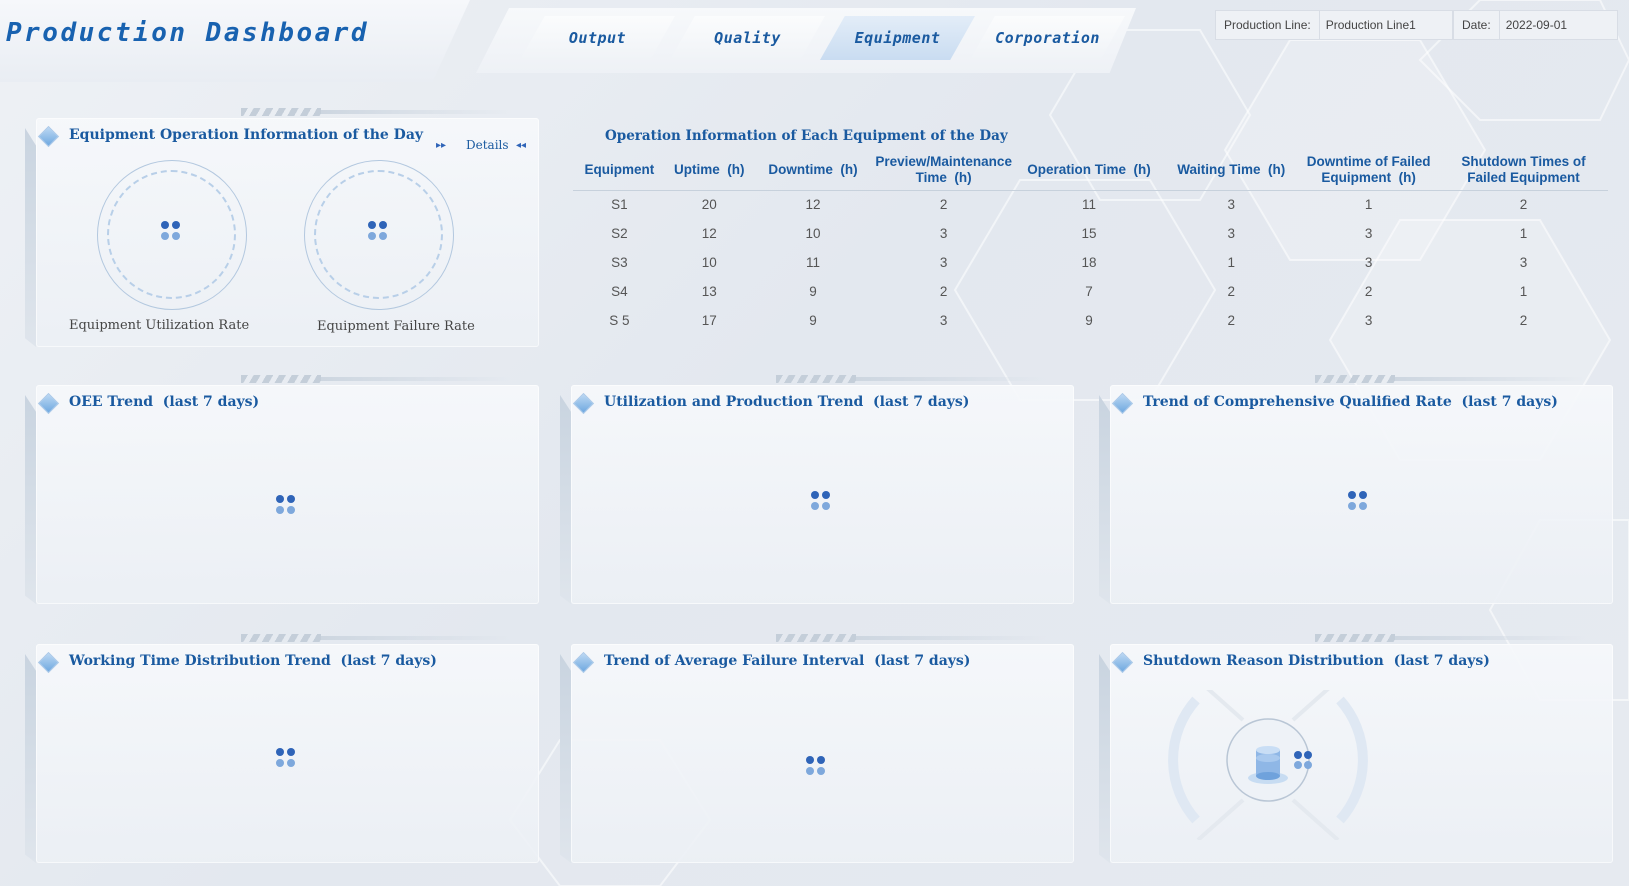 This screenshot has width=1629, height=886. I want to click on table-cell: S2, so click(619, 233).